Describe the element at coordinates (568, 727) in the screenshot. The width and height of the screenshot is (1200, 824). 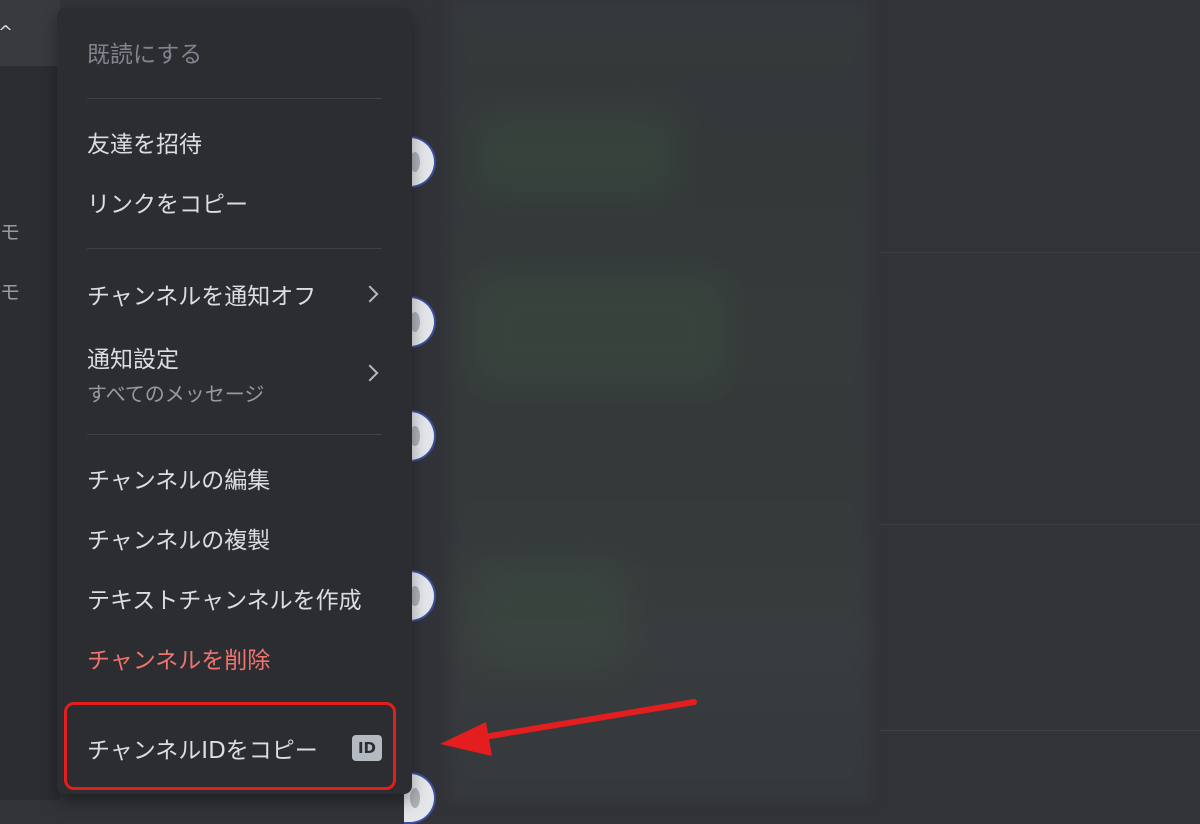
I see `arrow-annotation` at that location.